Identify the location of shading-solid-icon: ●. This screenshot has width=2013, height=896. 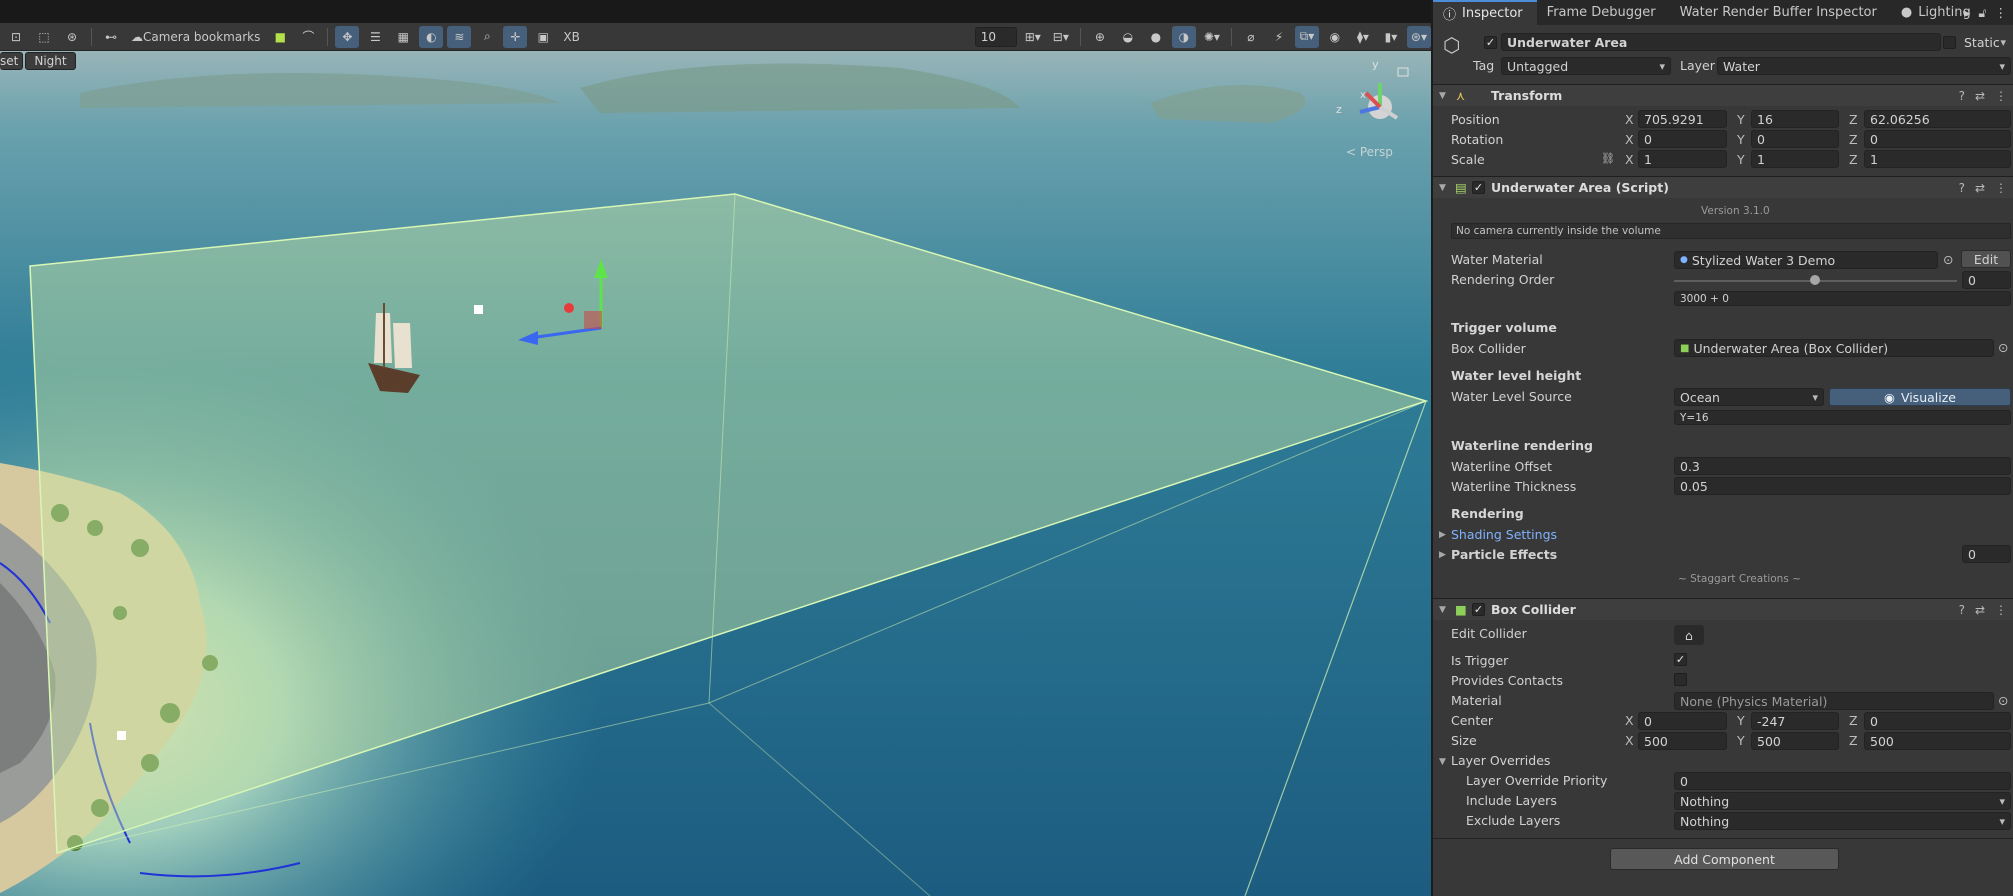
(1156, 37).